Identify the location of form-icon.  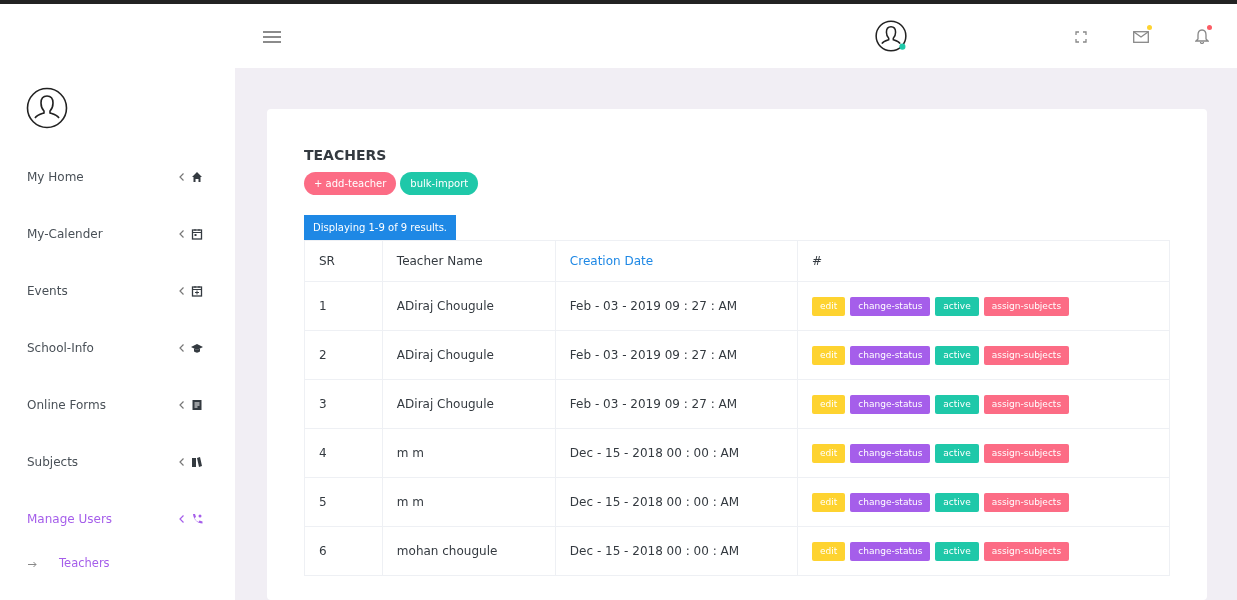
(197, 404).